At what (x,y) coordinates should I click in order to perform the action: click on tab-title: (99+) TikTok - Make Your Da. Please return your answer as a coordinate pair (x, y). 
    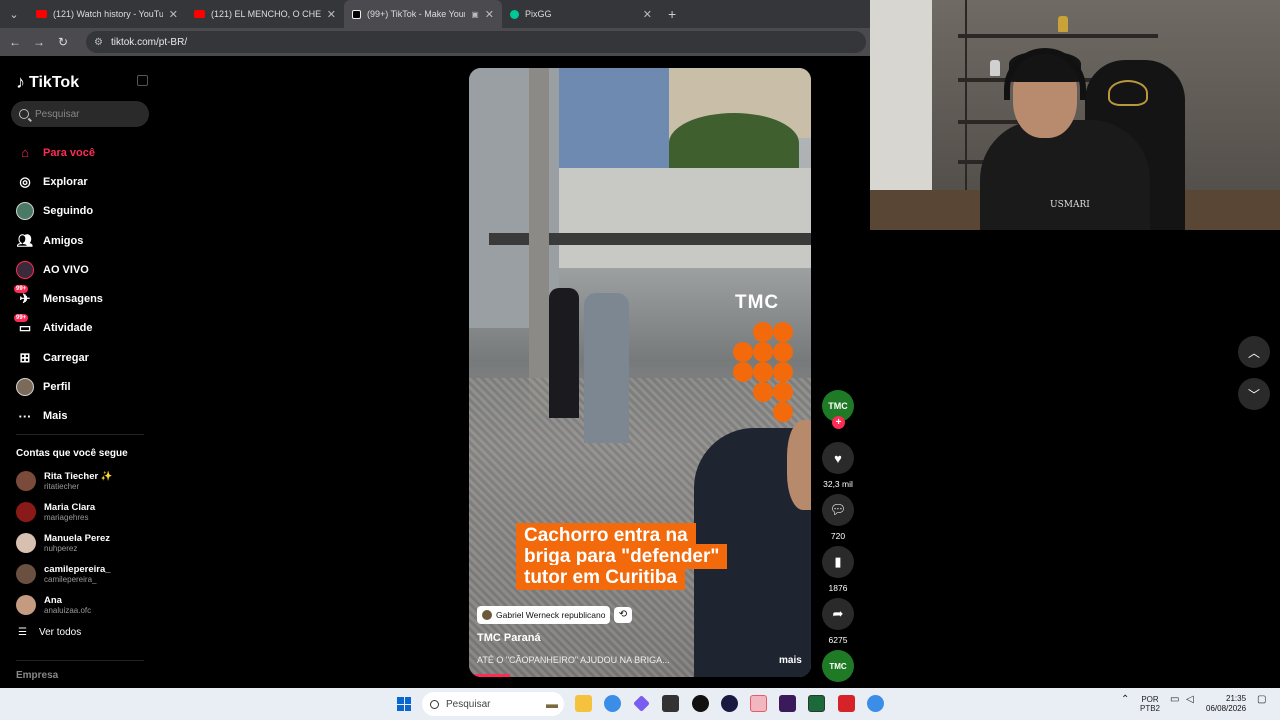
    Looking at the image, I should click on (416, 14).